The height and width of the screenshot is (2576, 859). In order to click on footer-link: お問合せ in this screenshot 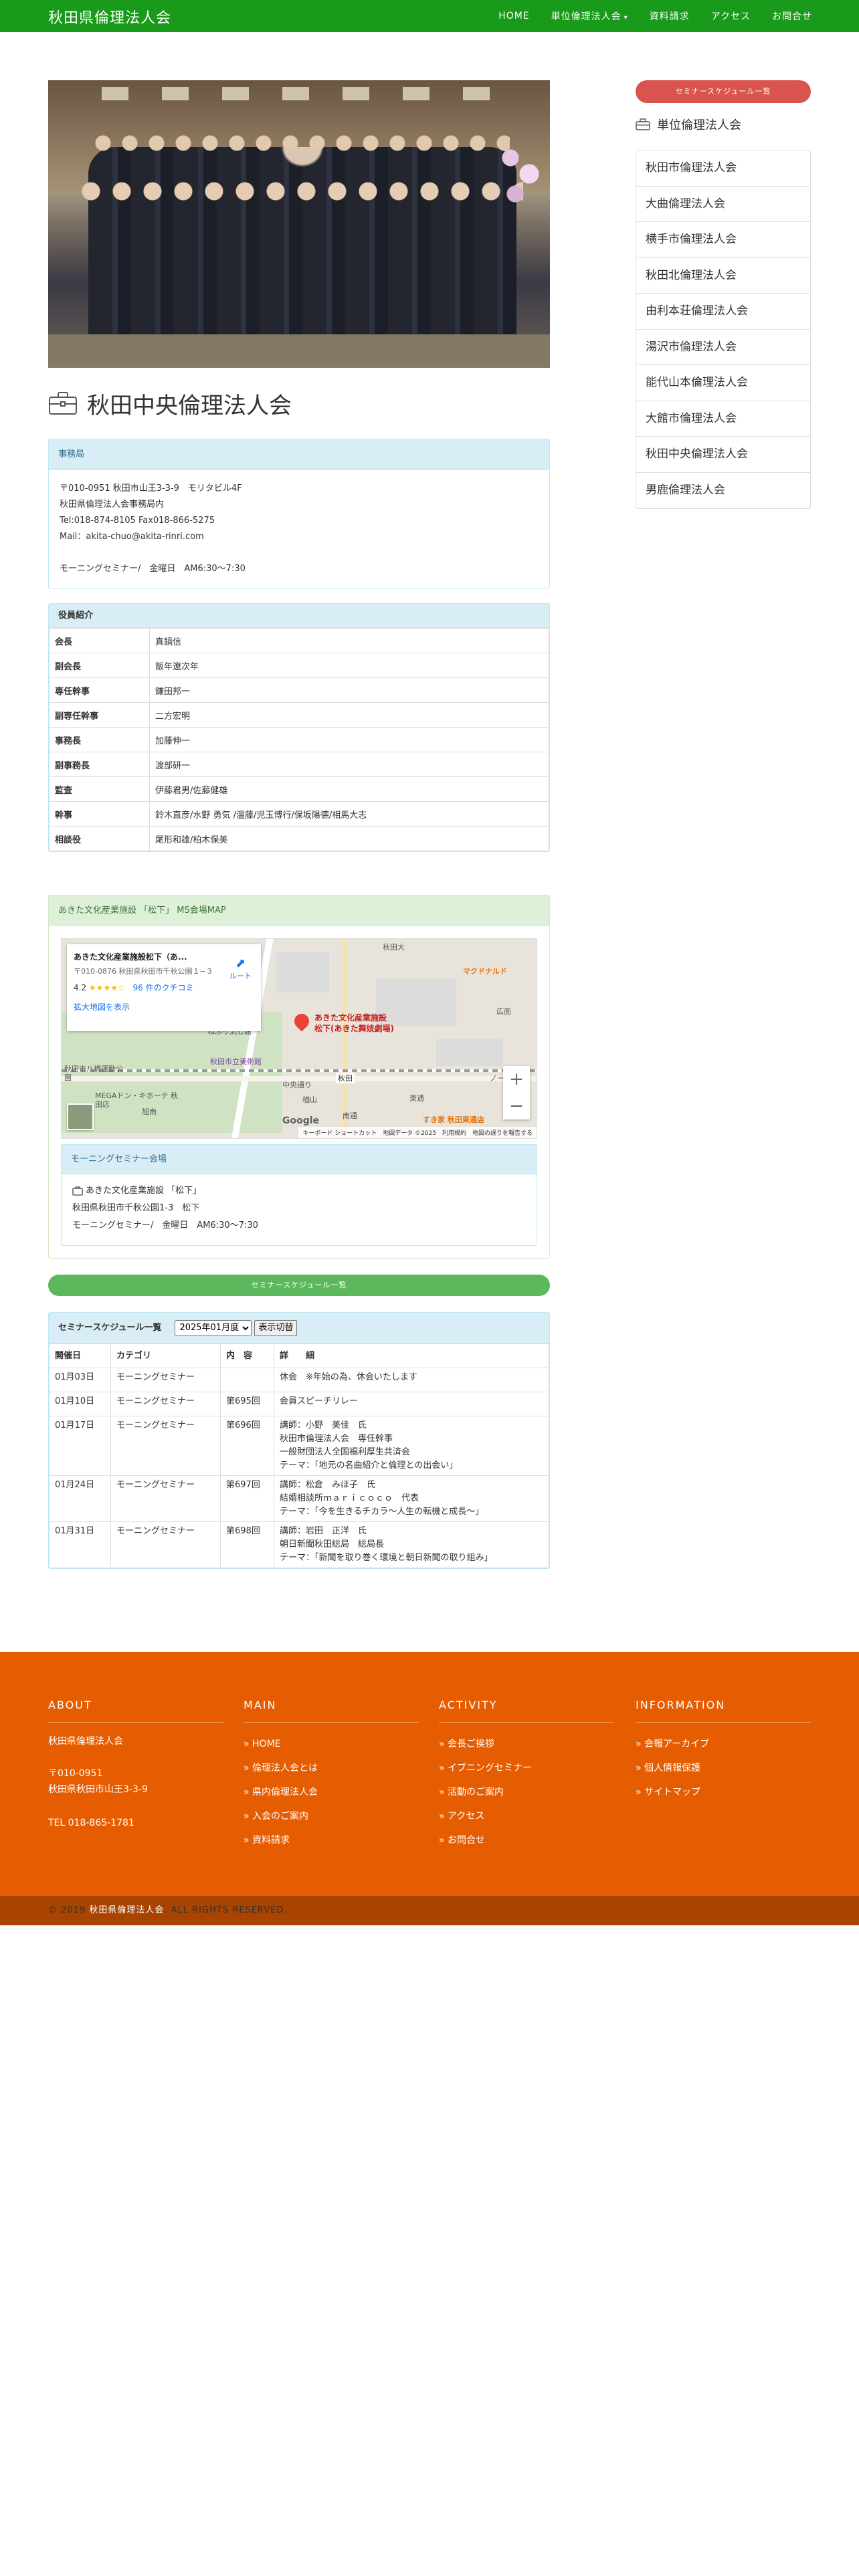, I will do `click(526, 1840)`.